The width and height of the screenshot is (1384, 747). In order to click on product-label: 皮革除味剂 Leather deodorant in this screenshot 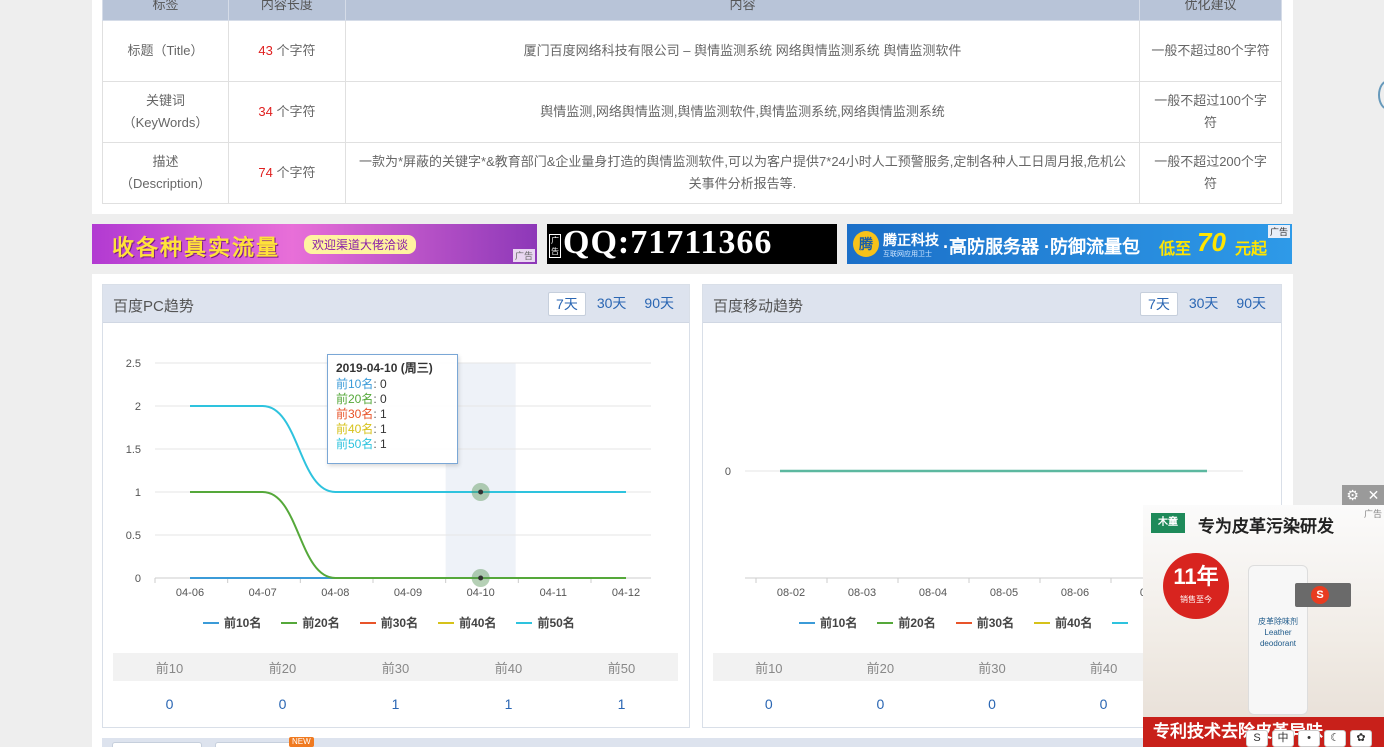, I will do `click(1278, 632)`.